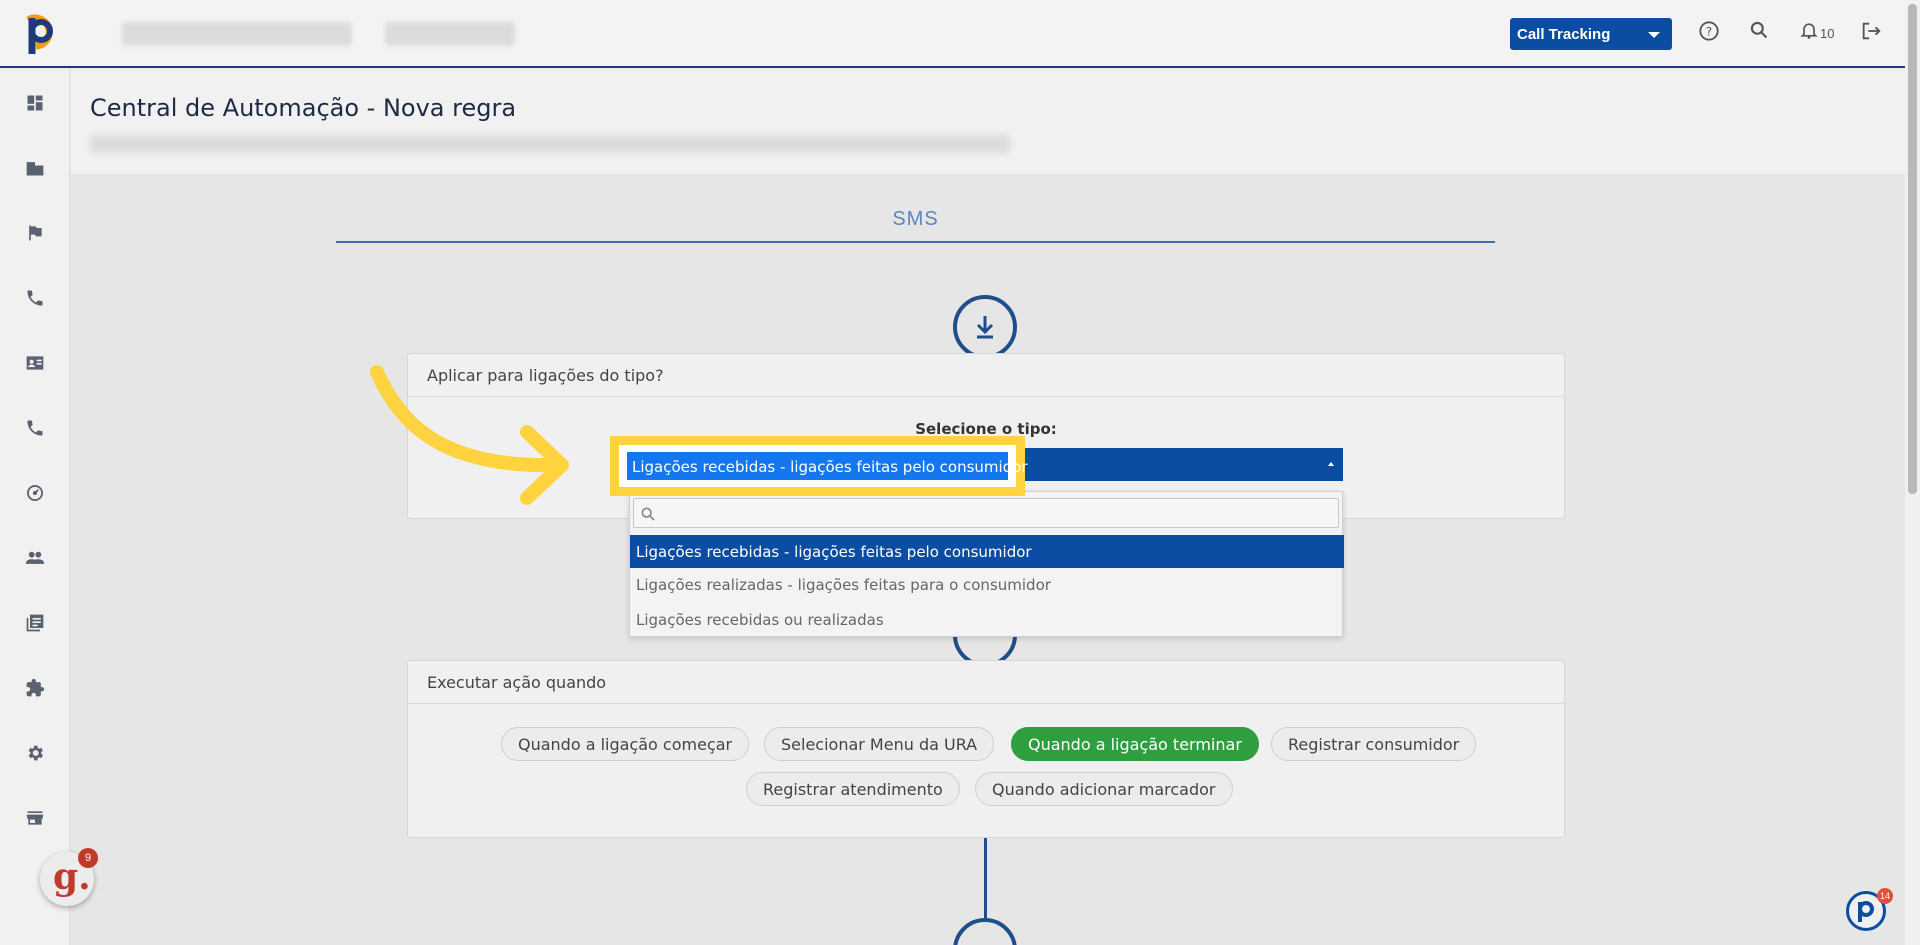  I want to click on flag-icon, so click(35, 233).